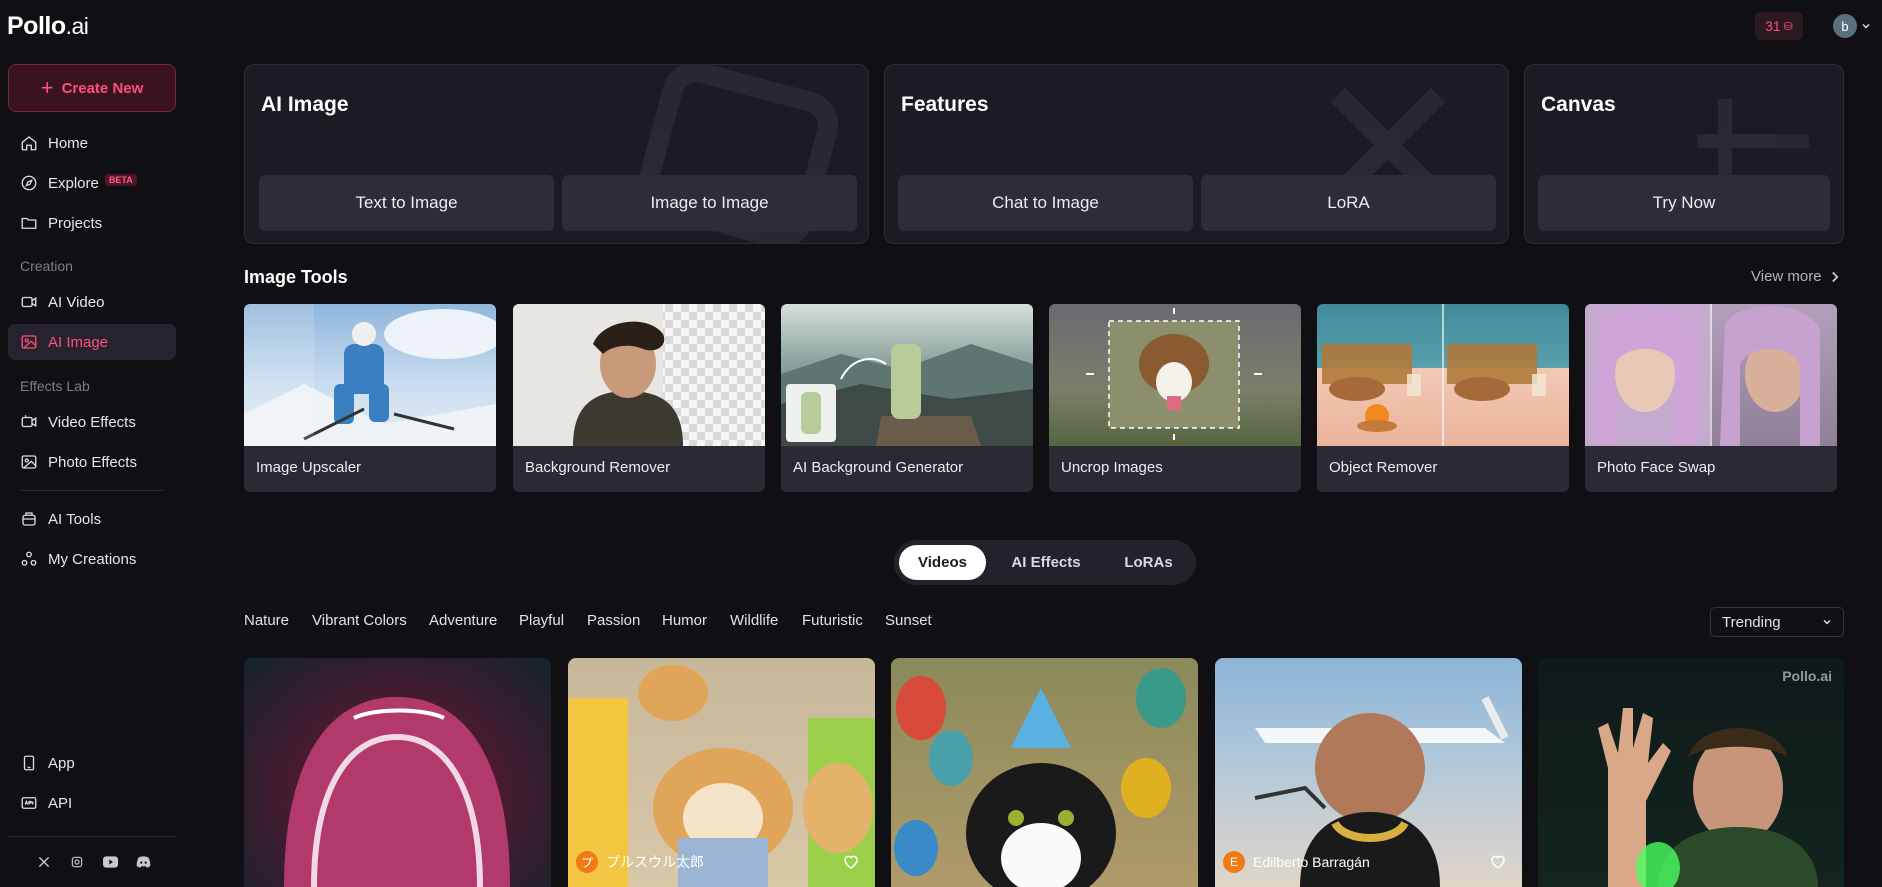 The height and width of the screenshot is (887, 1882). I want to click on tool-card-background-remover: Background Remover, so click(639, 398).